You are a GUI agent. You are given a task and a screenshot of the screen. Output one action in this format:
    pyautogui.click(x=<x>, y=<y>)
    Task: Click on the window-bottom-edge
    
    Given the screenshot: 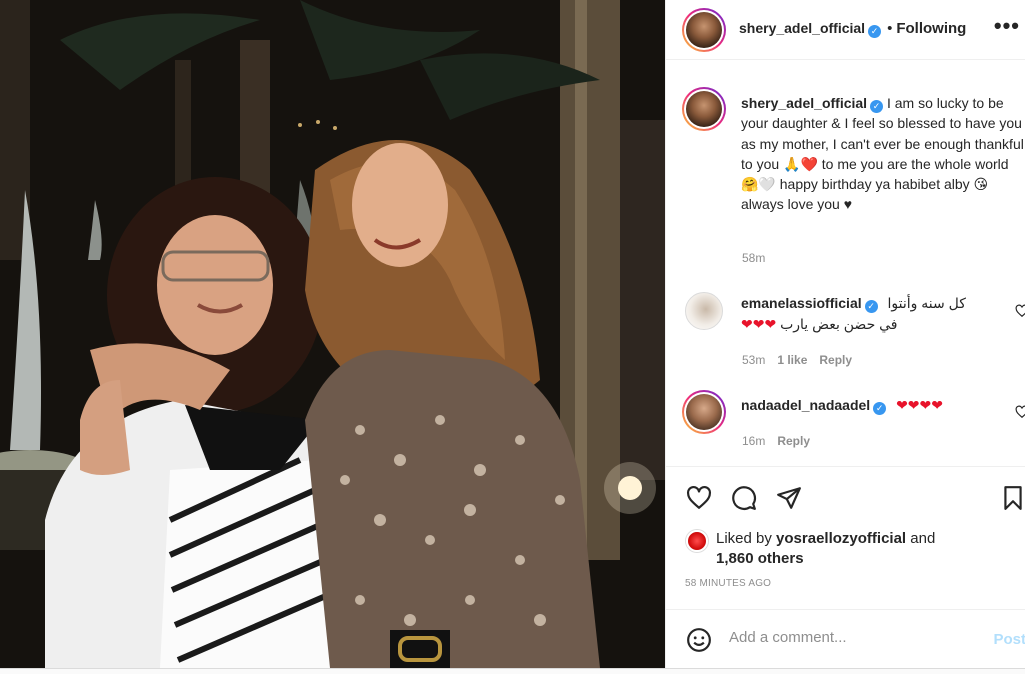 What is the action you would take?
    pyautogui.click(x=512, y=671)
    